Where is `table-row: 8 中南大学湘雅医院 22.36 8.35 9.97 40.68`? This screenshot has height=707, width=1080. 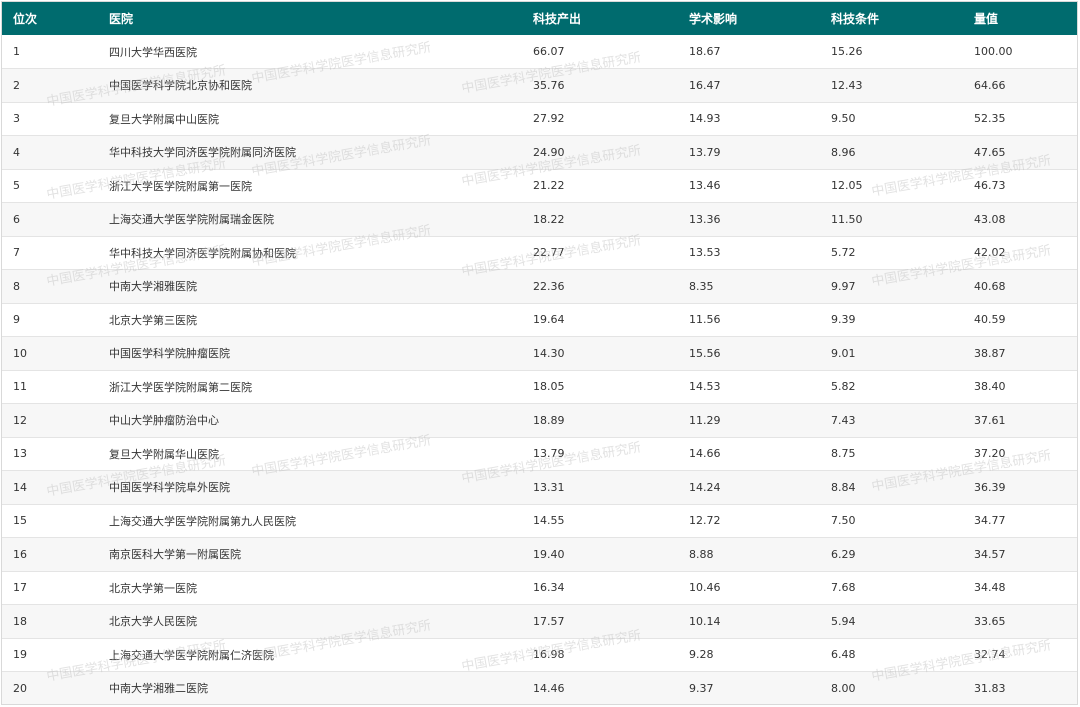
table-row: 8 中南大学湘雅医院 22.36 8.35 9.97 40.68 is located at coordinates (539, 286).